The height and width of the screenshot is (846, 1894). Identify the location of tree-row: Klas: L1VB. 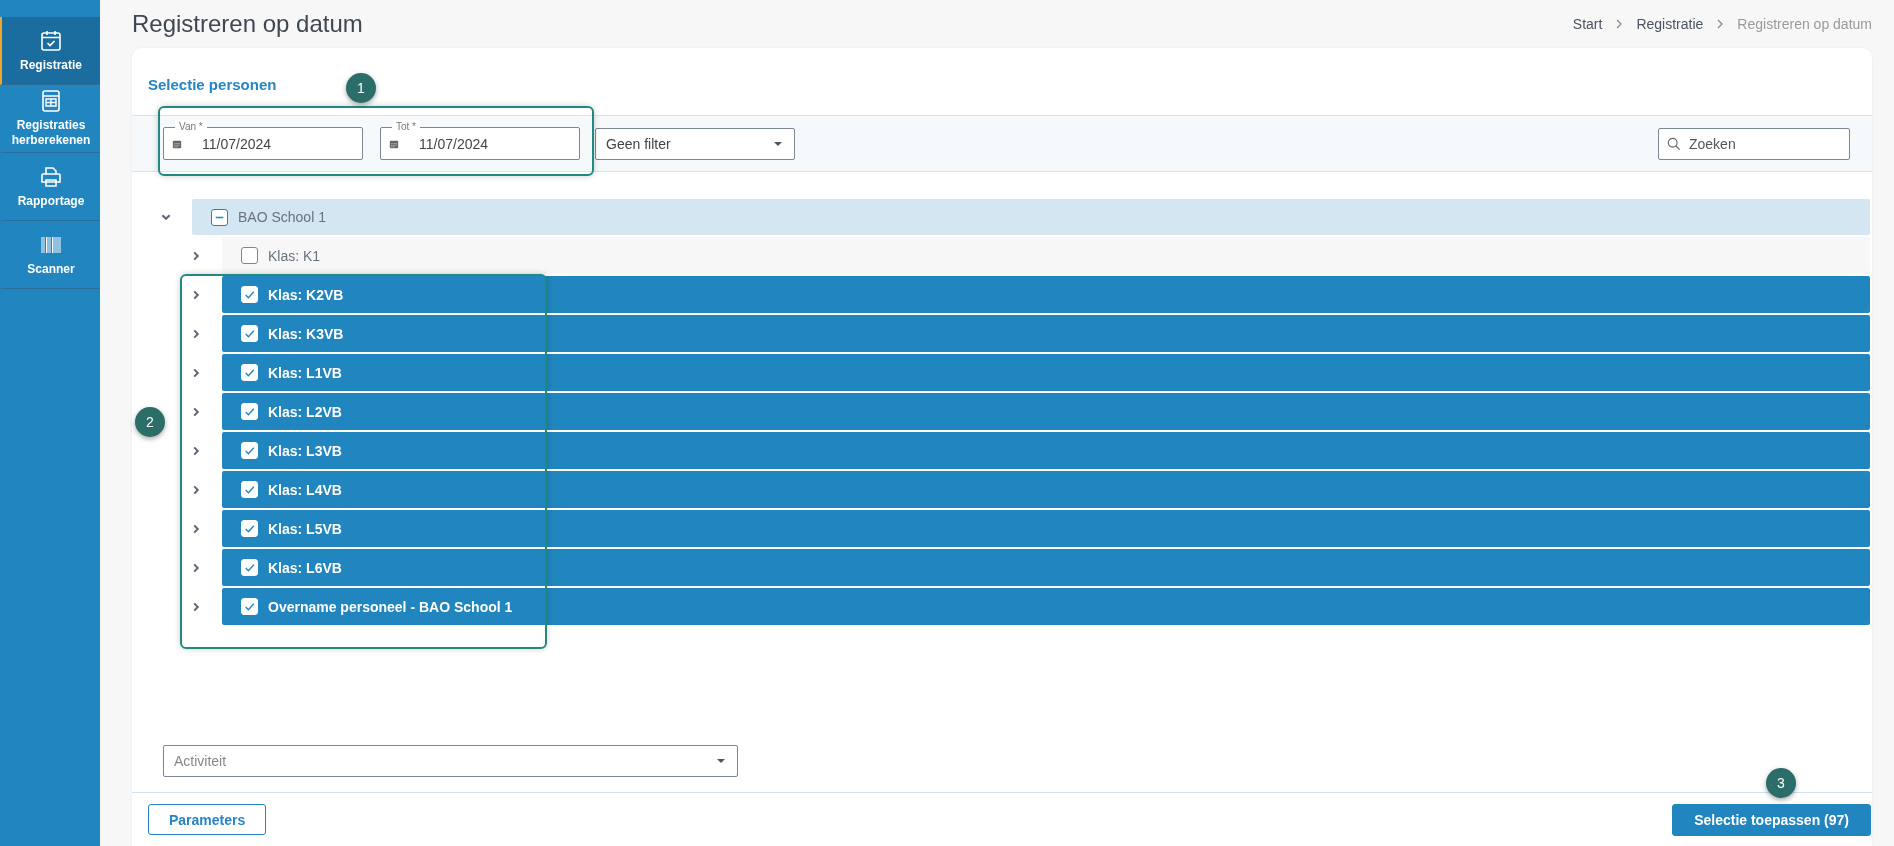
(1046, 372).